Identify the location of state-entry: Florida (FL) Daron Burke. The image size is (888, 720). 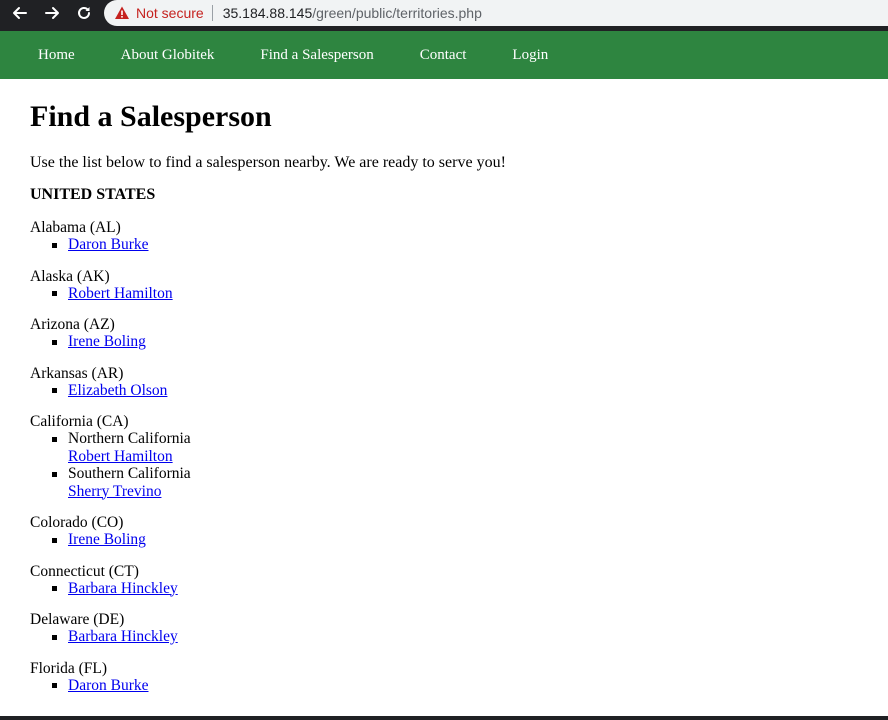
(450, 677).